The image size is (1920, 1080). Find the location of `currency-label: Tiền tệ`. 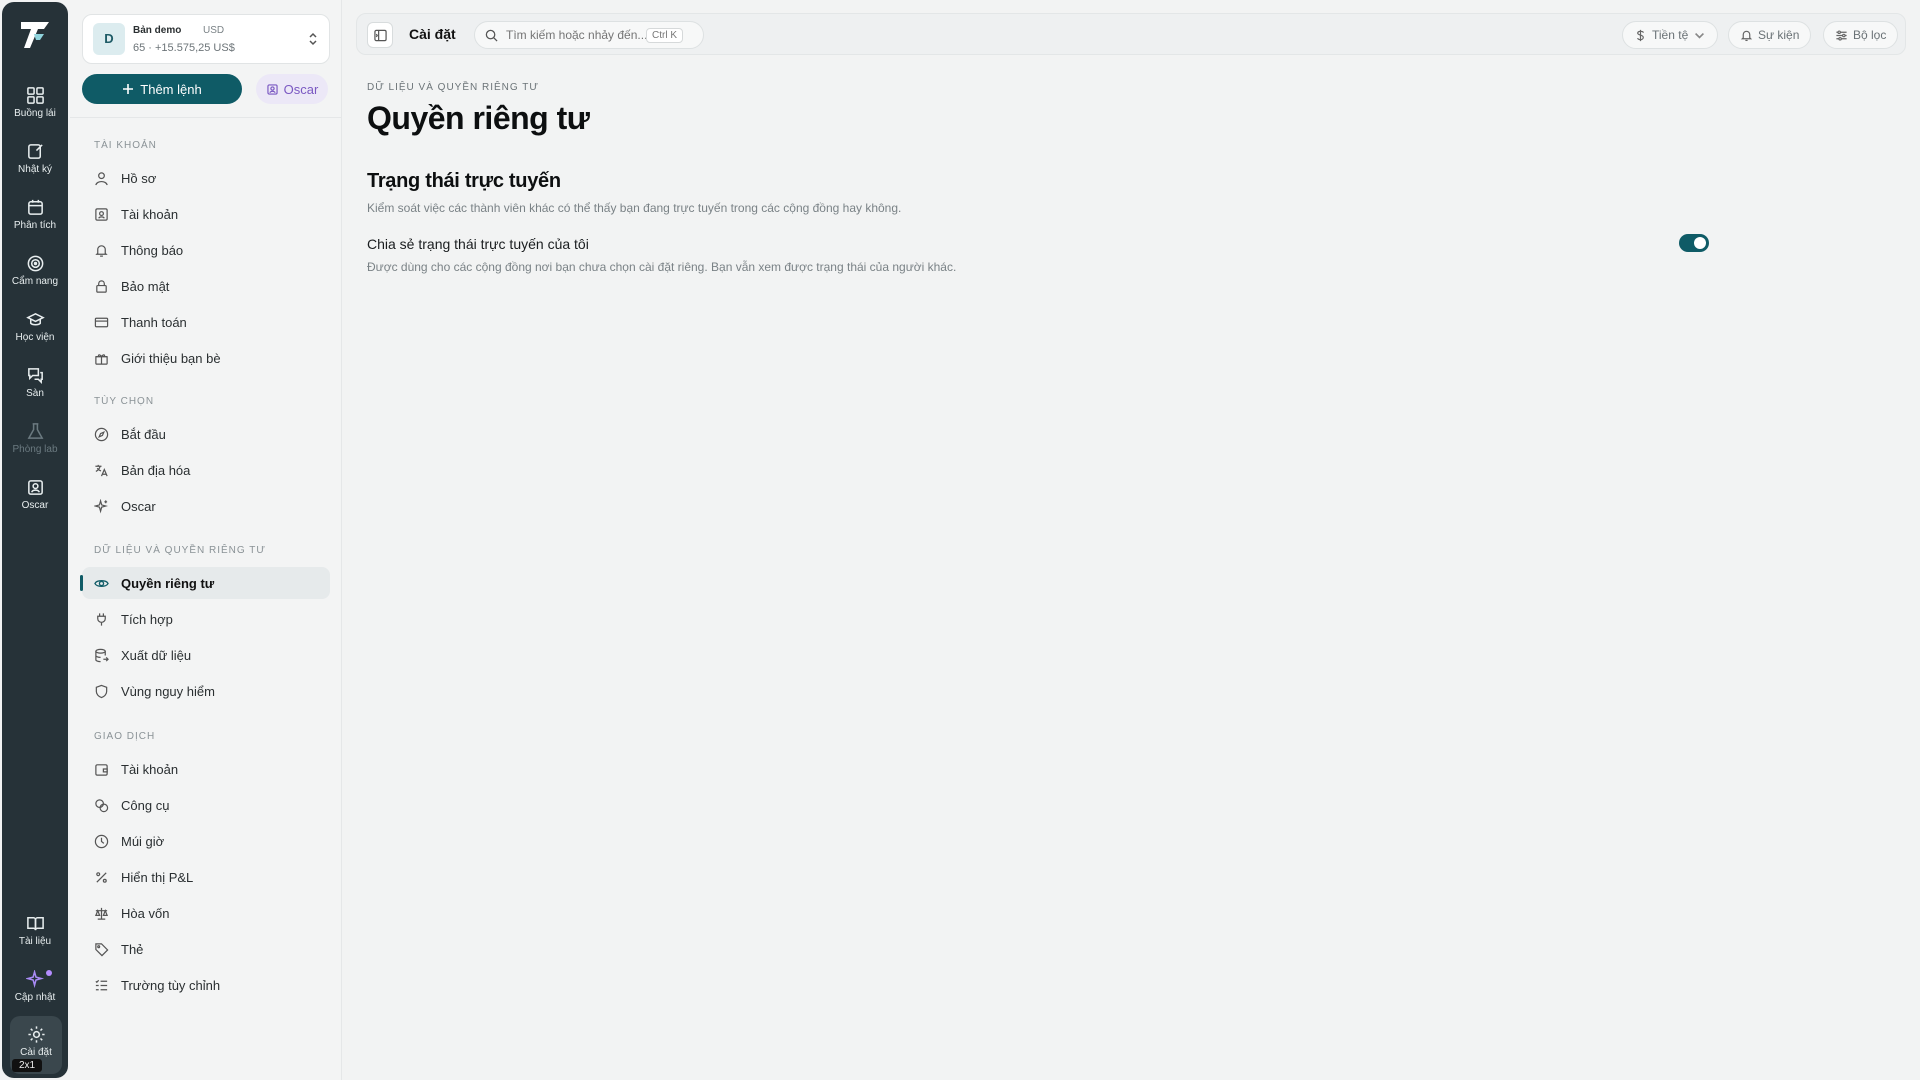

currency-label: Tiền tệ is located at coordinates (1670, 35).